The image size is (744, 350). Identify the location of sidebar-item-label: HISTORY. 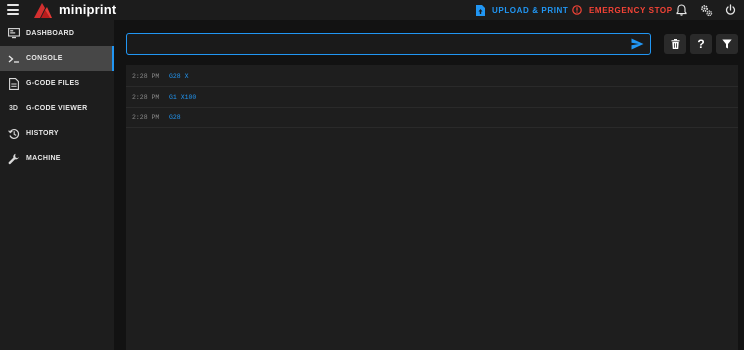
(42, 133).